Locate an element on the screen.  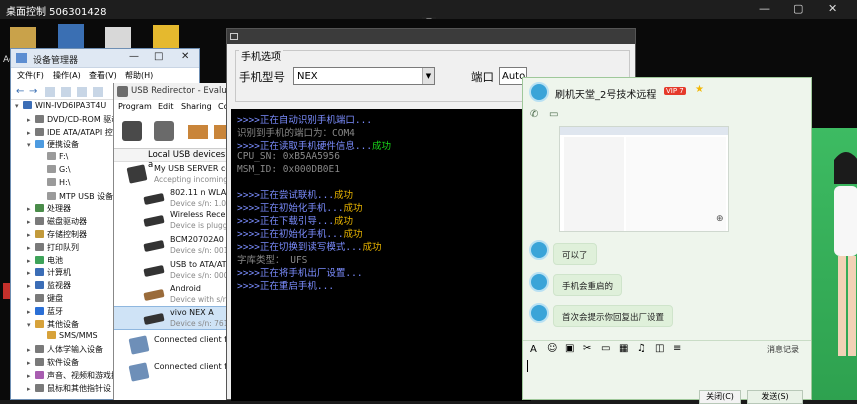
device-status: Device is plugge is located at coordinates (201, 225).